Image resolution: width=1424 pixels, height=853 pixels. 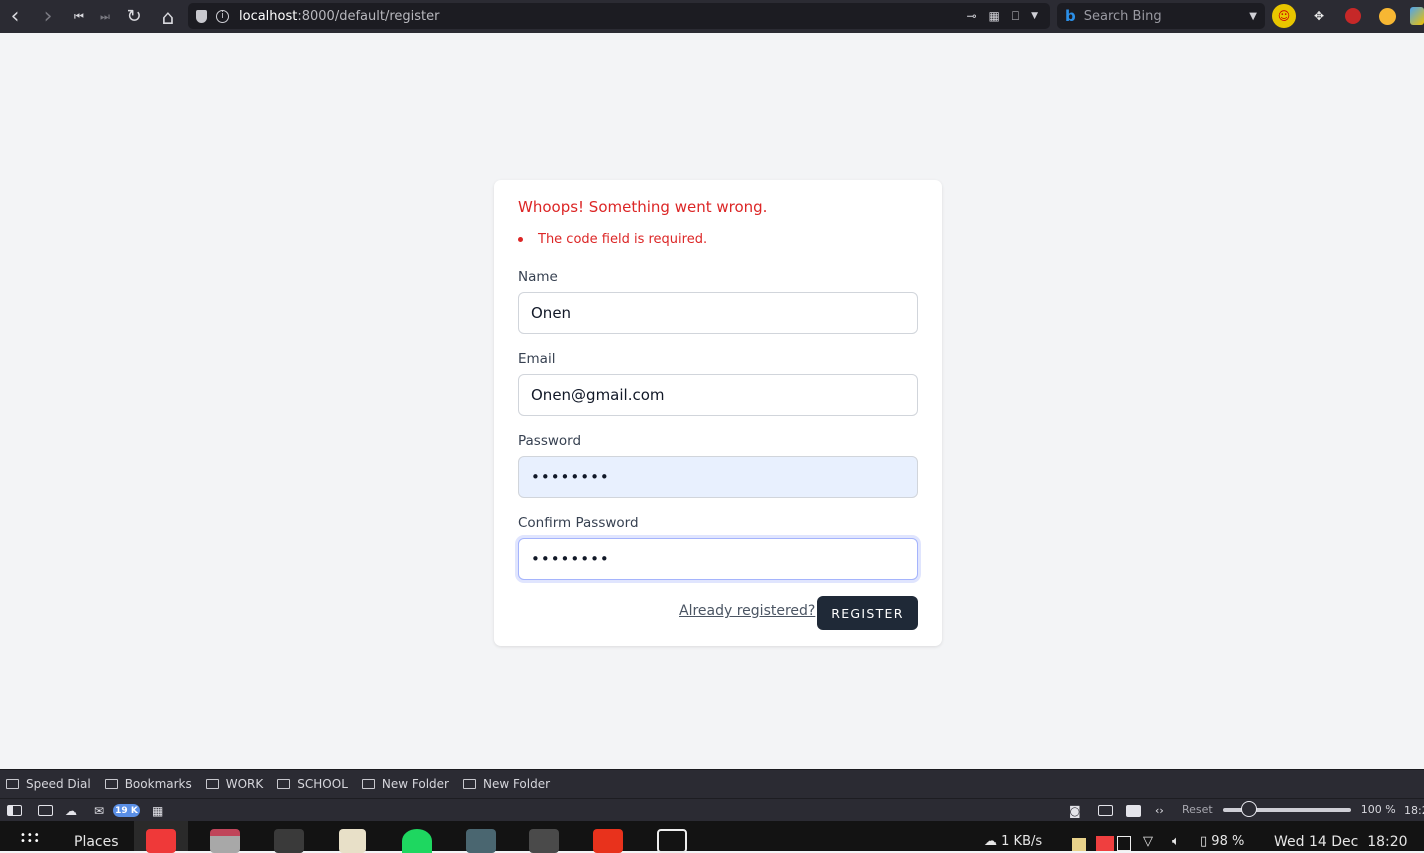 What do you see at coordinates (544, 841) in the screenshot?
I see `sublime-app-icon` at bounding box center [544, 841].